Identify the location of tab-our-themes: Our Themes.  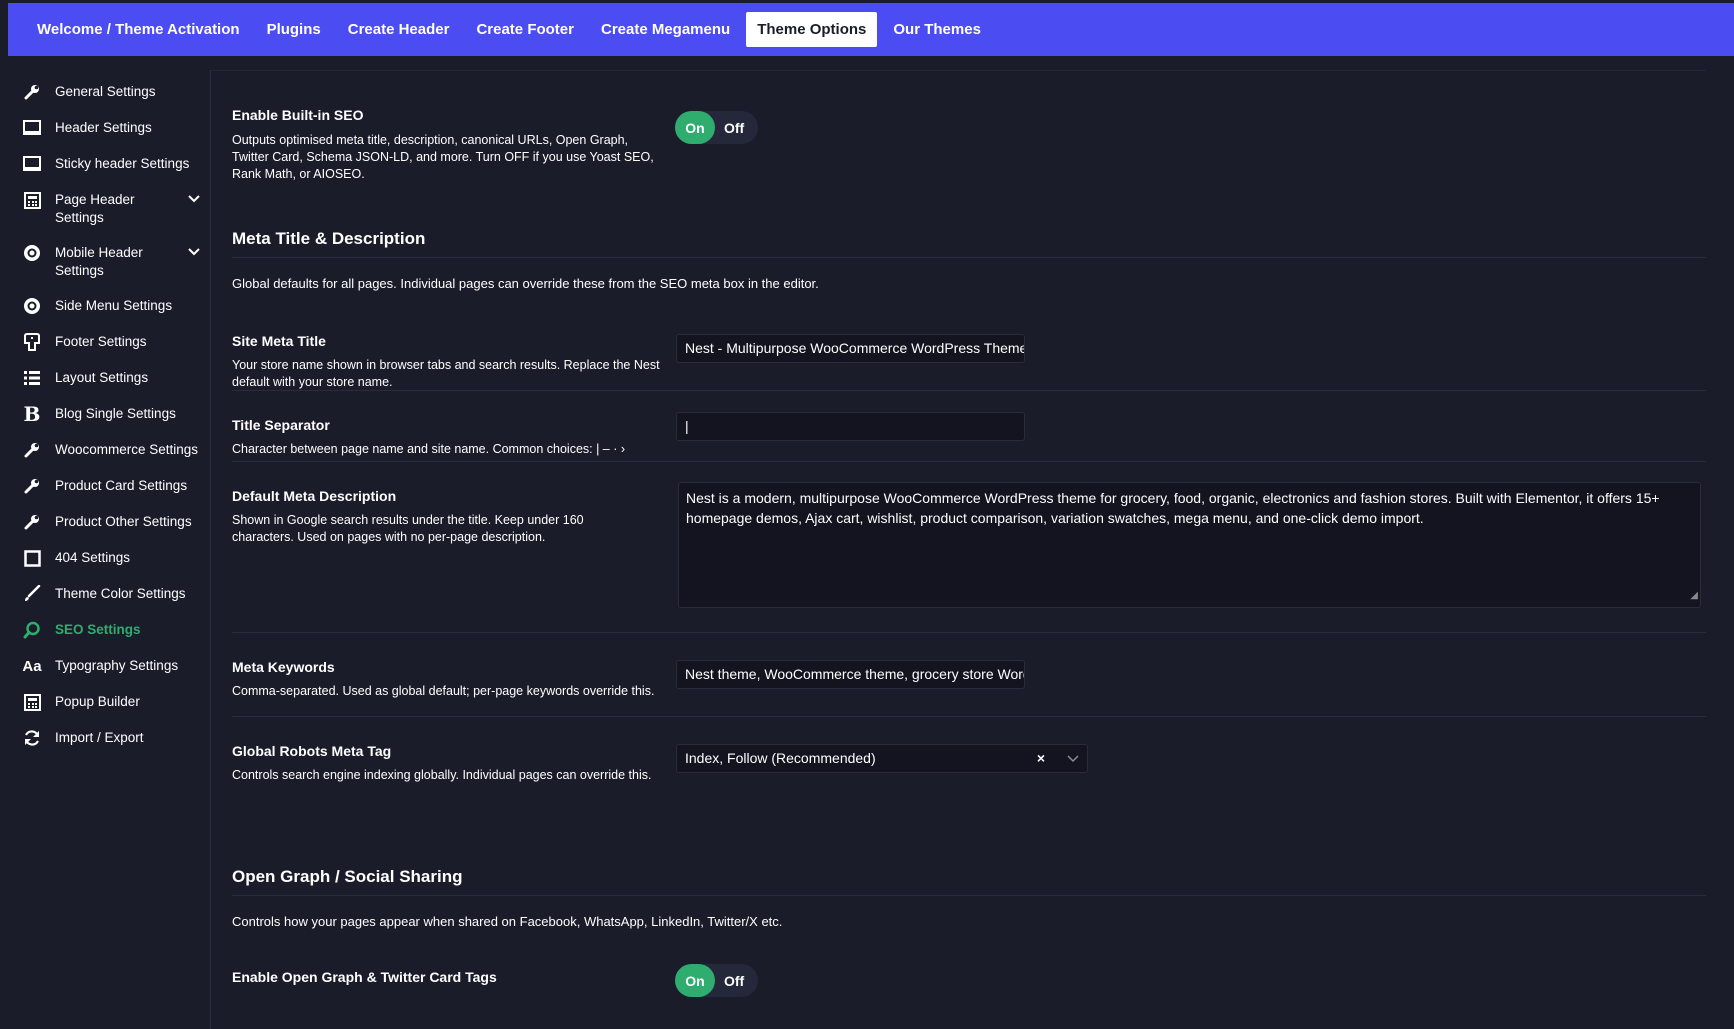
(937, 29).